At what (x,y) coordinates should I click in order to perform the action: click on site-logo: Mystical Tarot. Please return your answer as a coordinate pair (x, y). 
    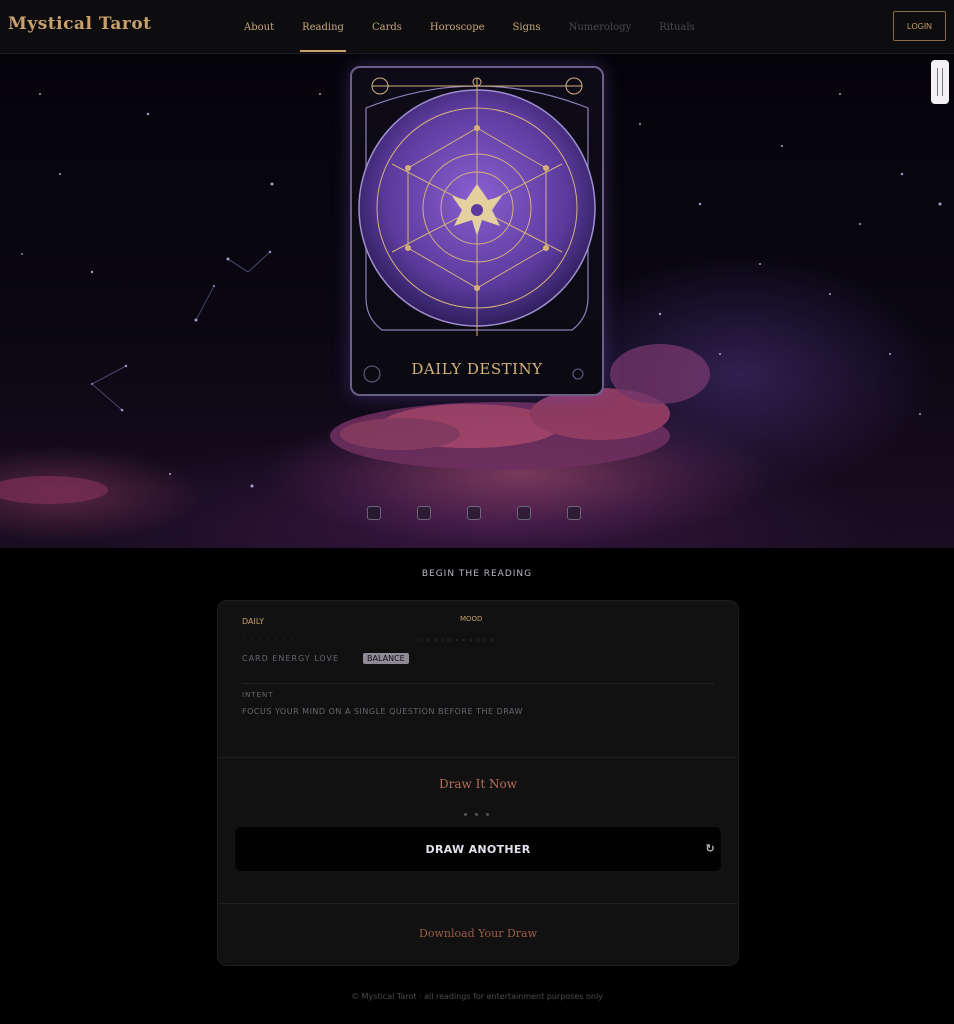
    Looking at the image, I should click on (80, 24).